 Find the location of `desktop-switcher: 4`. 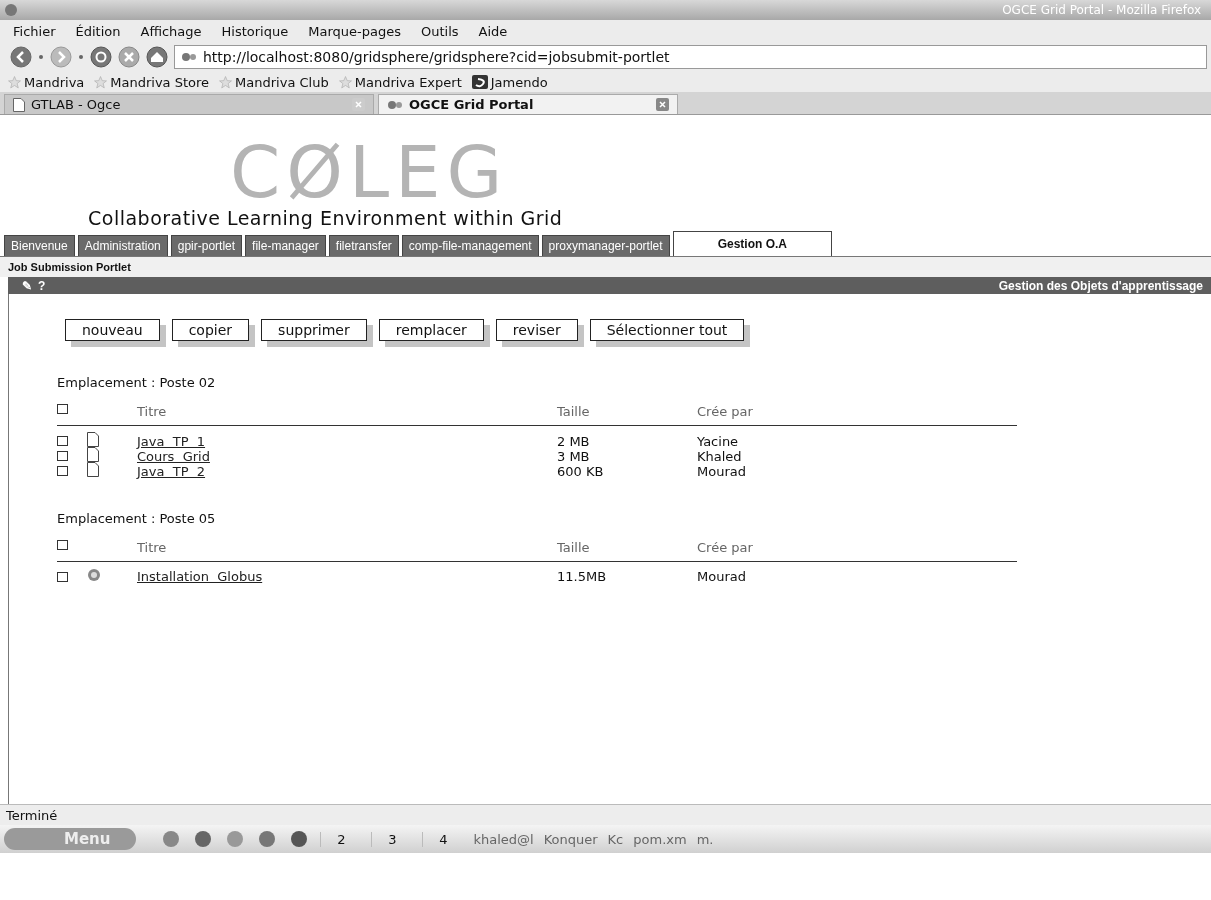

desktop-switcher: 4 is located at coordinates (443, 839).